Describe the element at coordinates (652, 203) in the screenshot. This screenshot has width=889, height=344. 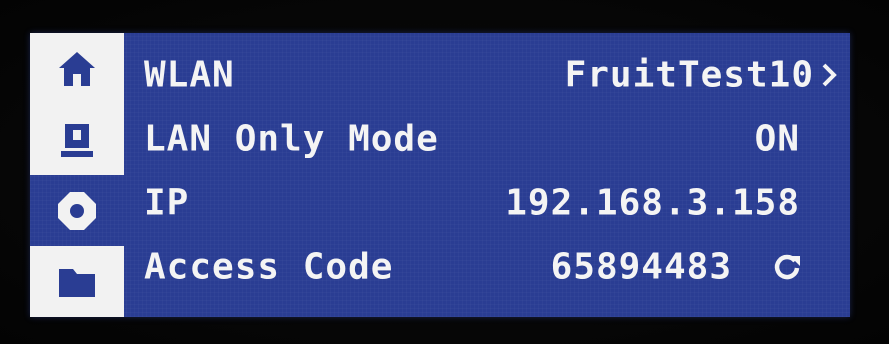
I see `ip-value: 192.168.3.158` at that location.